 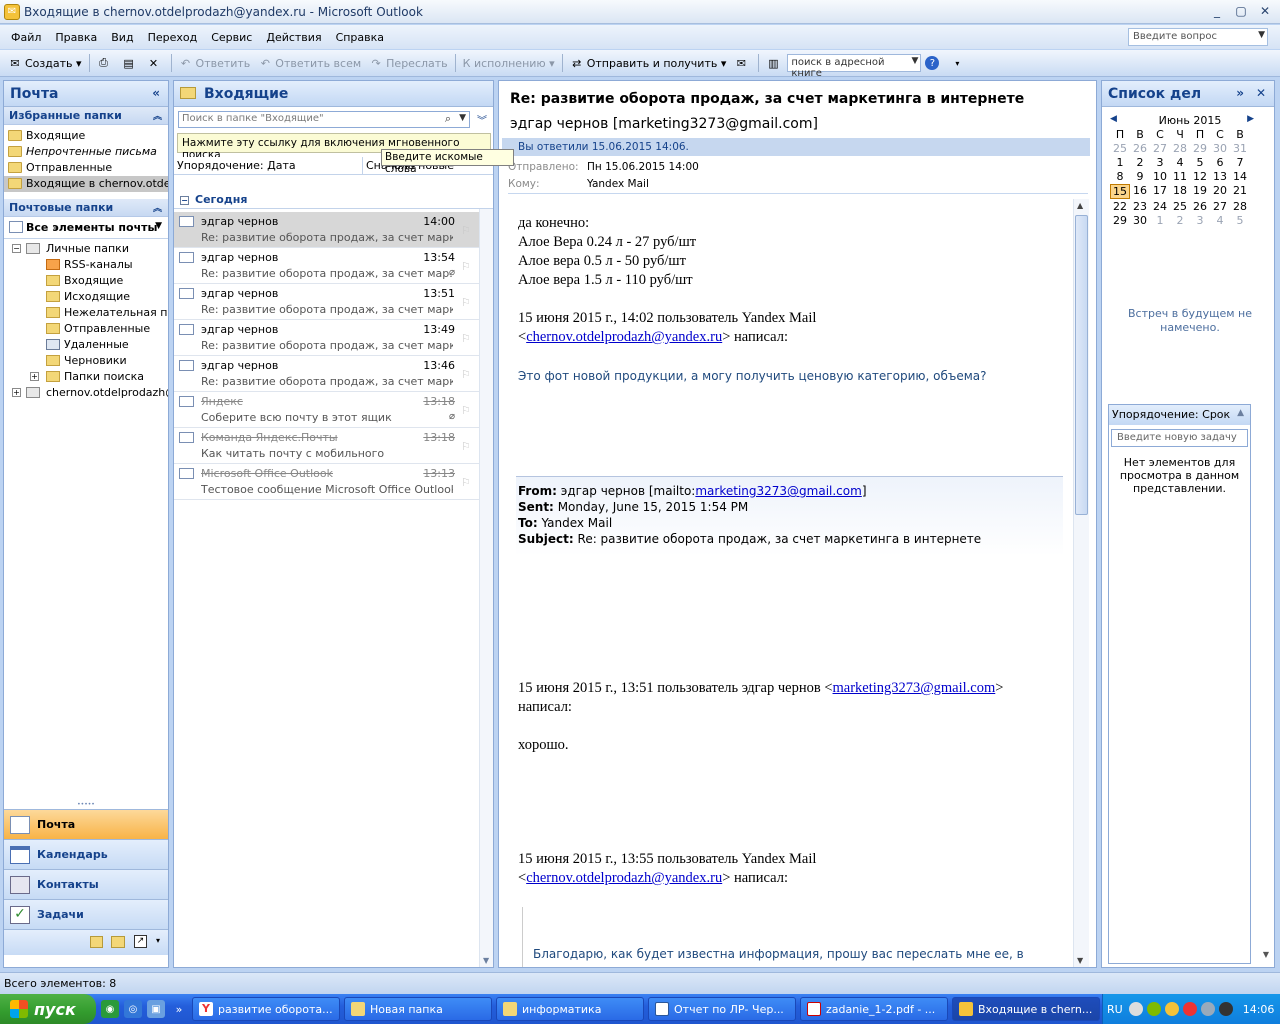 What do you see at coordinates (1140, 206) in the screenshot?
I see `calendar-day: 23` at bounding box center [1140, 206].